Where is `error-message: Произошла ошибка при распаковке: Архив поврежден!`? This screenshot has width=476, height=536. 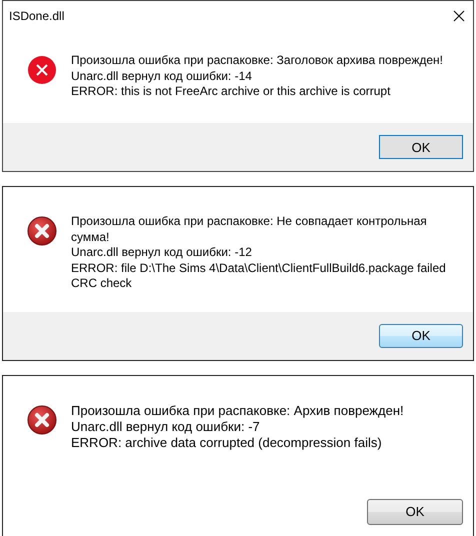 error-message: Произошла ошибка при распаковке: Архив поврежден! is located at coordinates (238, 410).